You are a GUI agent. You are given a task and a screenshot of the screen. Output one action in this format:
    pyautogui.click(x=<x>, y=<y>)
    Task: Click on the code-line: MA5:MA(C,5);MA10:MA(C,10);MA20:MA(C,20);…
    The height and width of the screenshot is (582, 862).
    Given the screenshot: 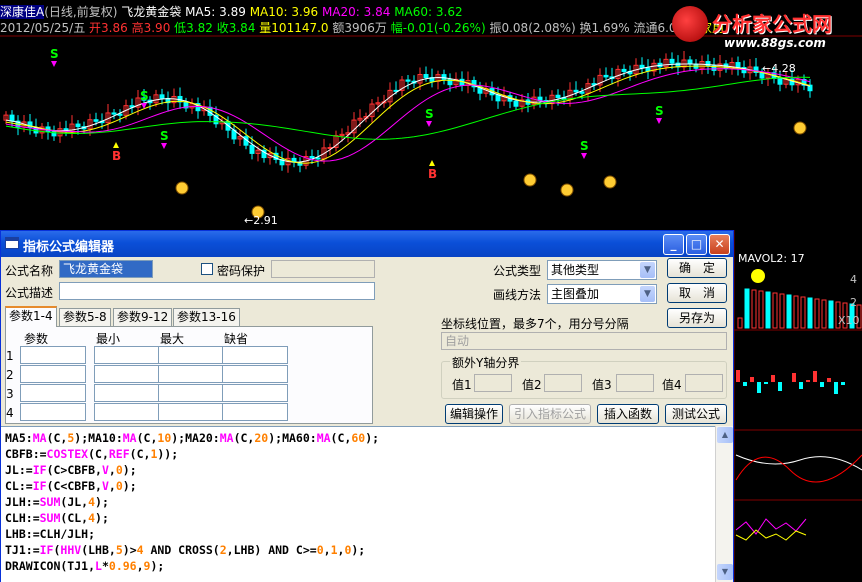 What is the action you would take?
    pyautogui.click(x=360, y=438)
    